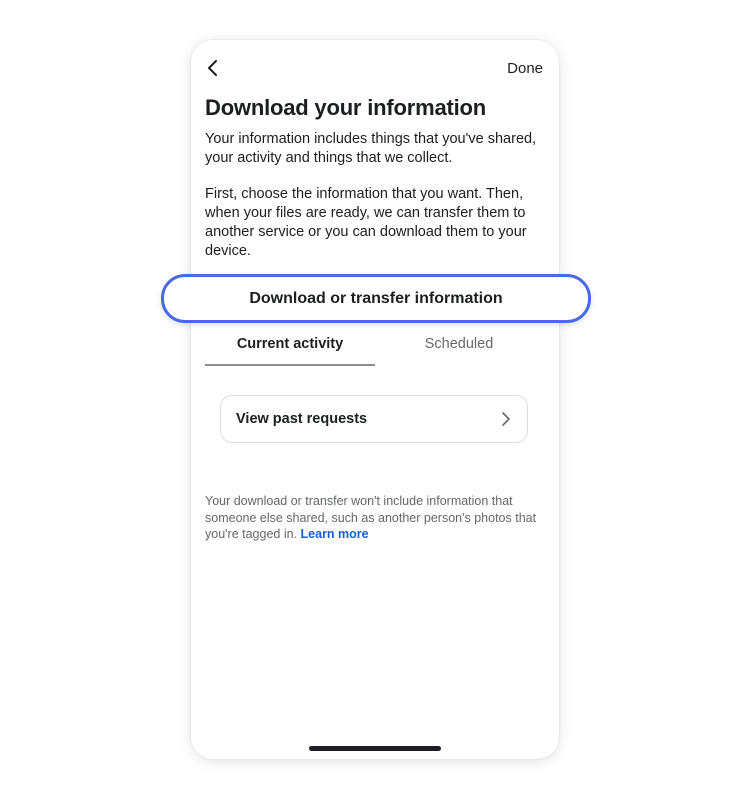  I want to click on learn-more-link: Learn more, so click(335, 534).